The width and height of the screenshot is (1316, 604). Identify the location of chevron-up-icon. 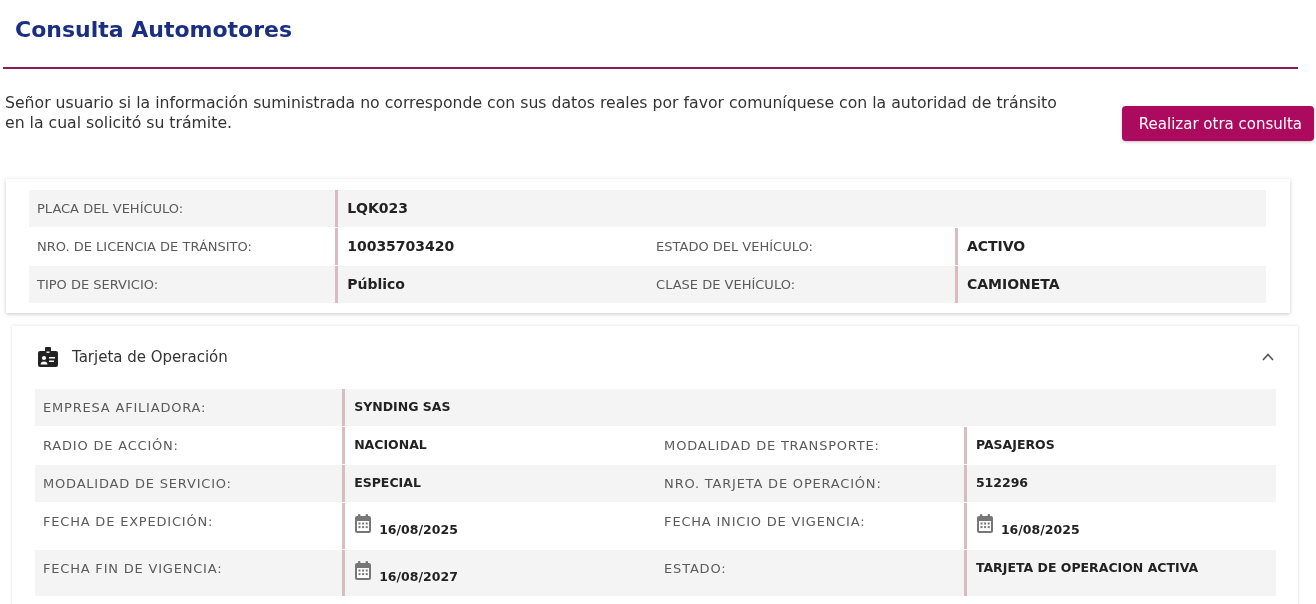
(1268, 357).